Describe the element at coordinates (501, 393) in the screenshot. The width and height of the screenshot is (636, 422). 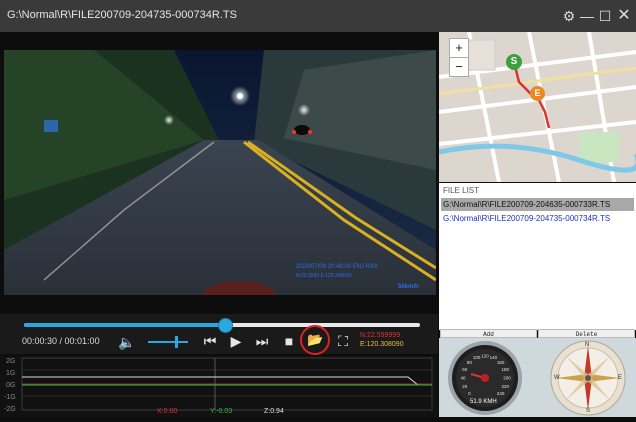
I see `speedometer-tick-label: 240` at that location.